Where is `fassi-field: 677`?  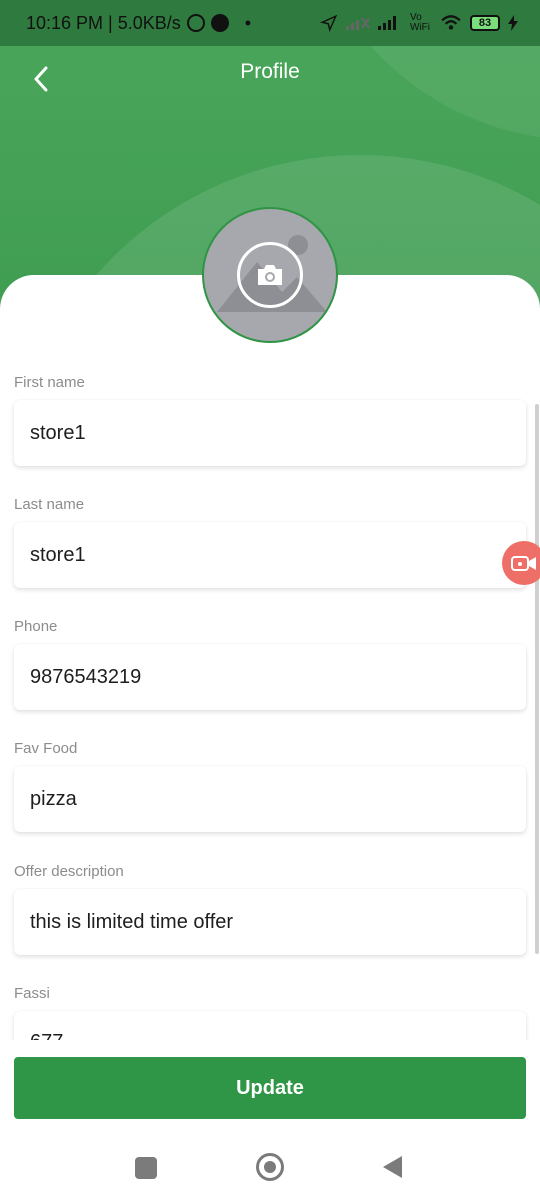
fassi-field: 677 is located at coordinates (270, 1025).